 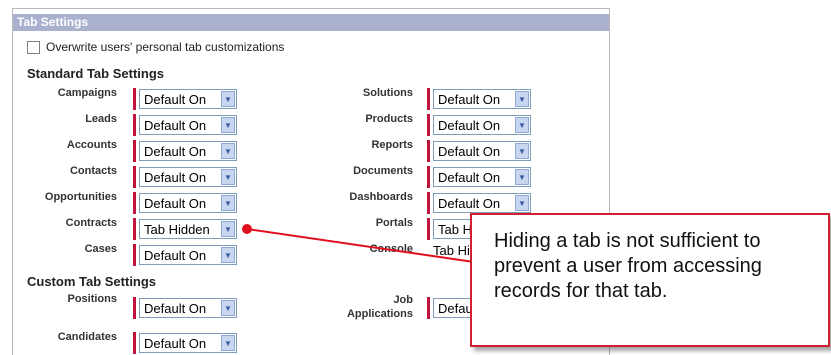 What do you see at coordinates (91, 223) in the screenshot?
I see `contracts-label: Contracts` at bounding box center [91, 223].